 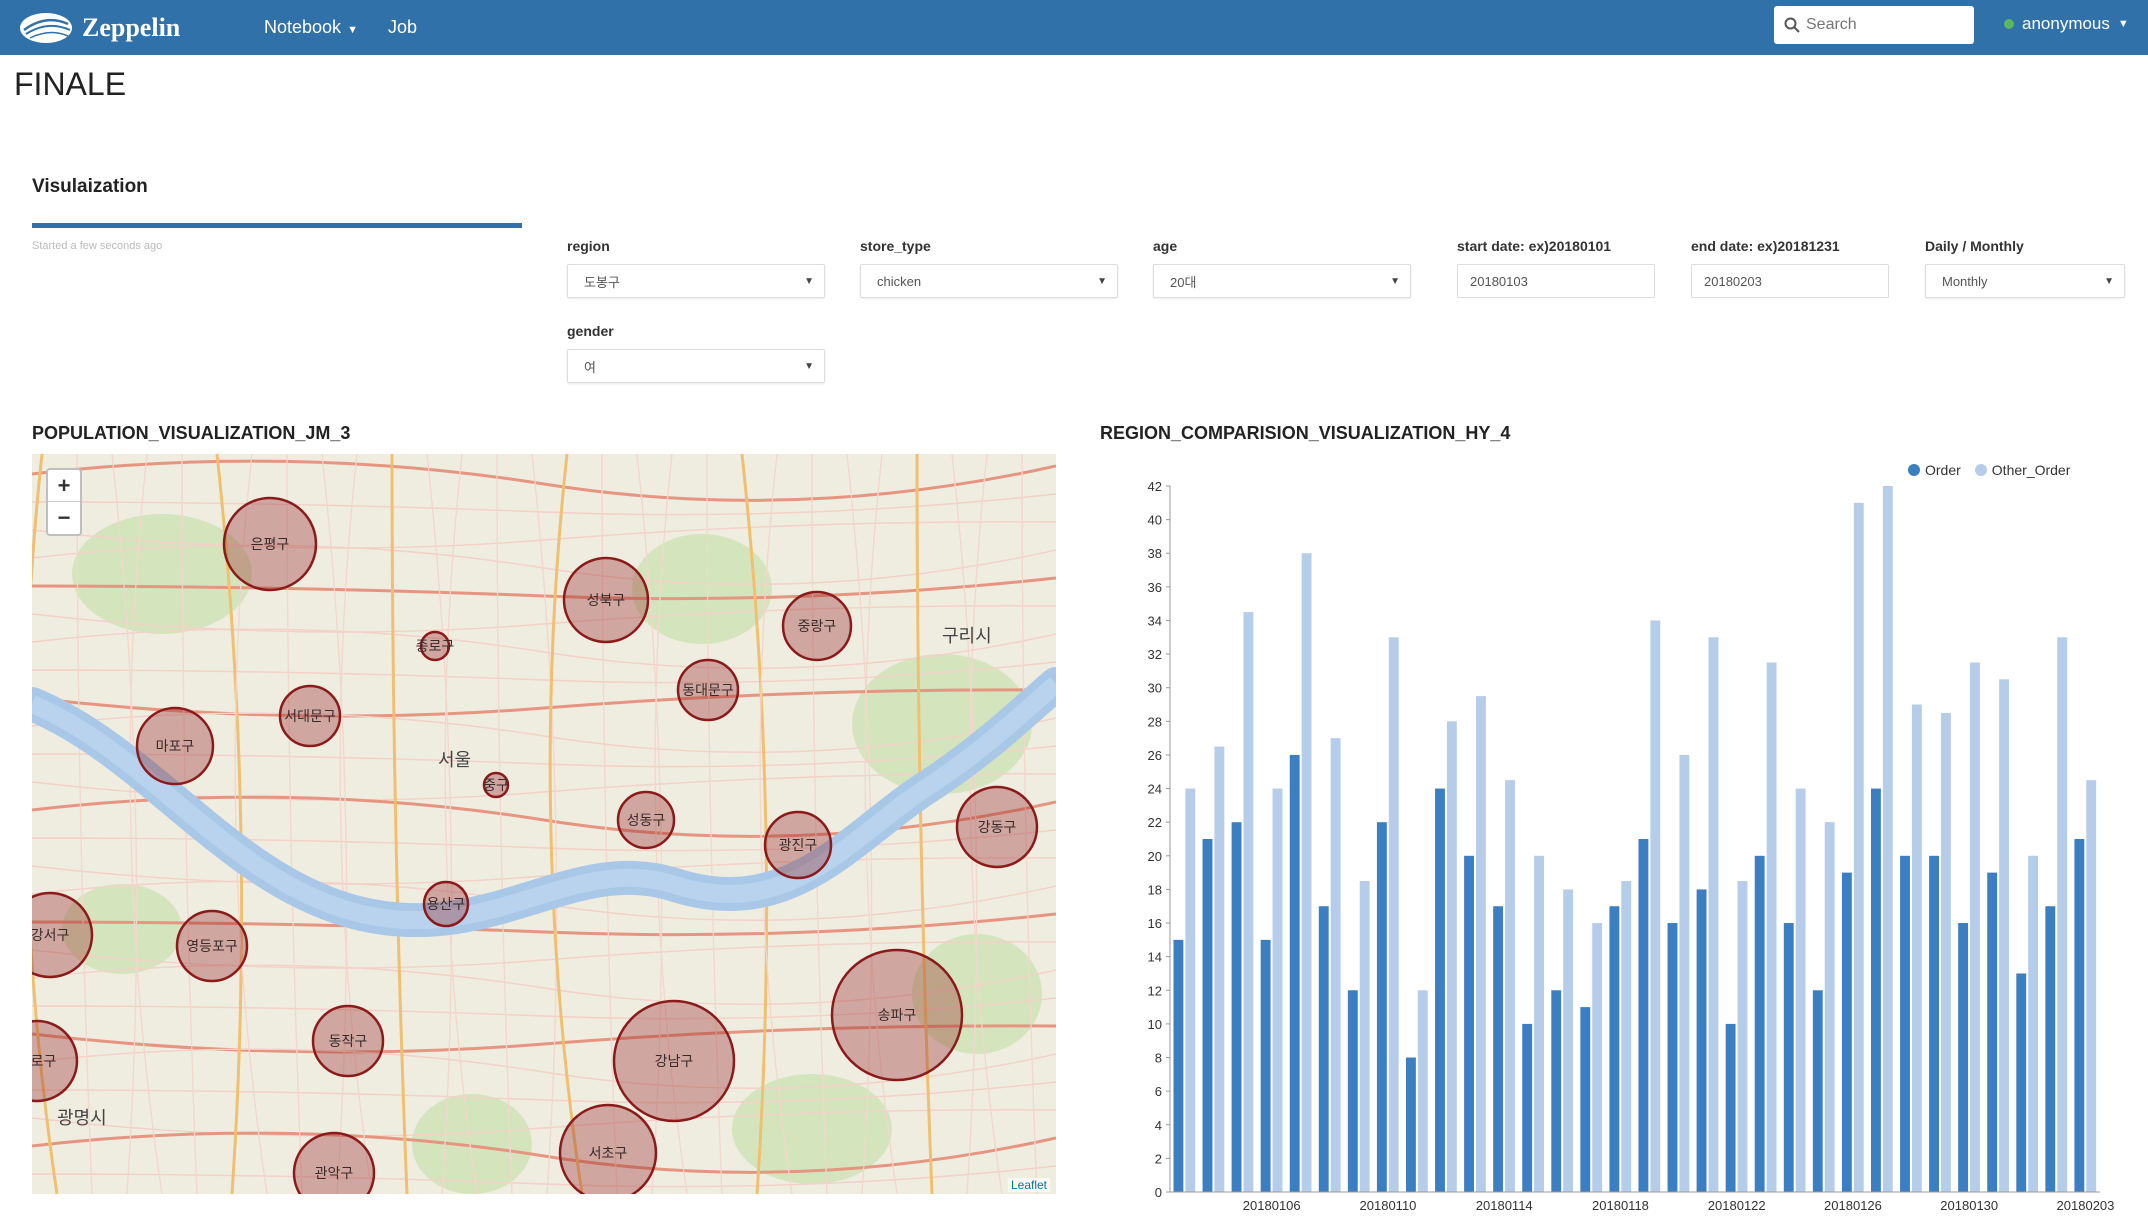 What do you see at coordinates (798, 845) in the screenshot?
I see `district-circle: 광진구` at bounding box center [798, 845].